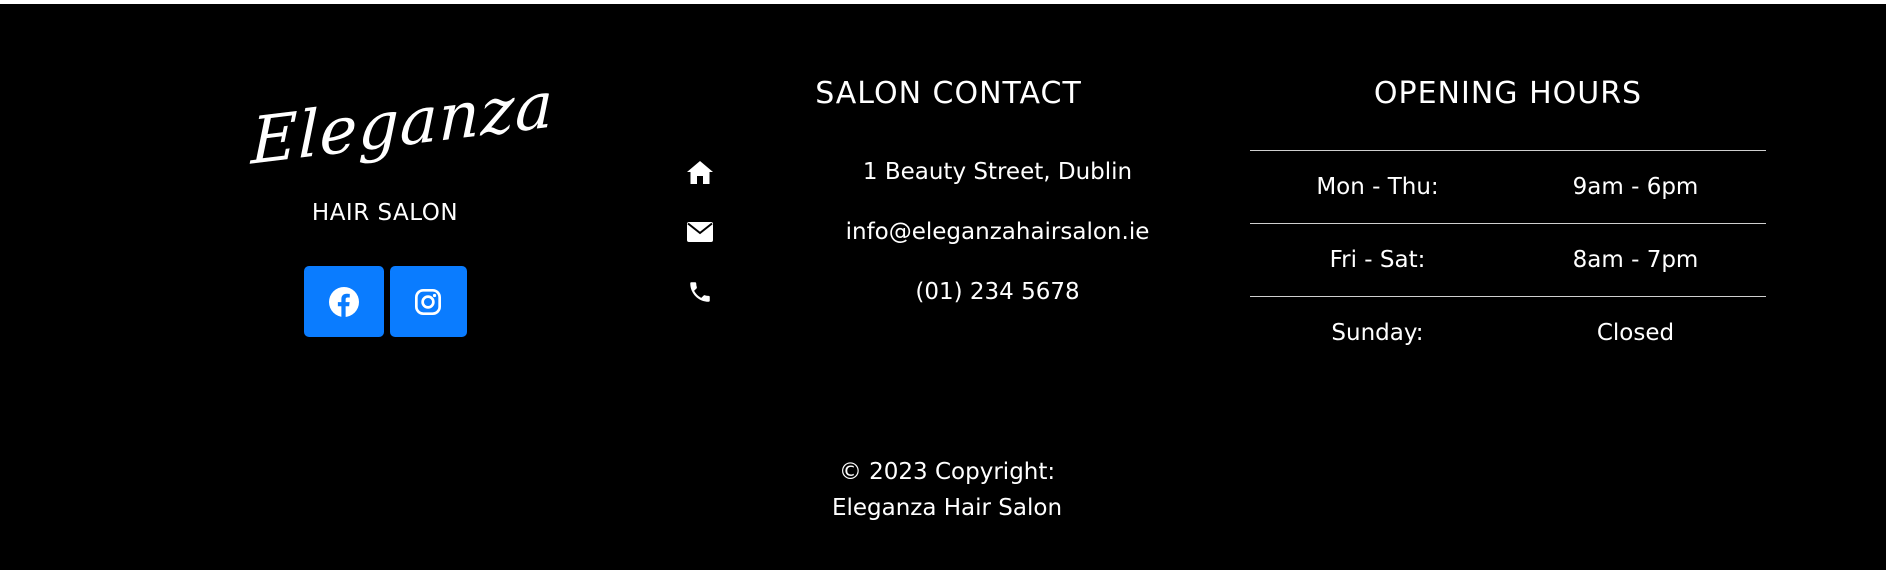 Image resolution: width=1886 pixels, height=570 pixels. Describe the element at coordinates (947, 508) in the screenshot. I see `copyright-owner: Eleganza Hair Salon` at that location.